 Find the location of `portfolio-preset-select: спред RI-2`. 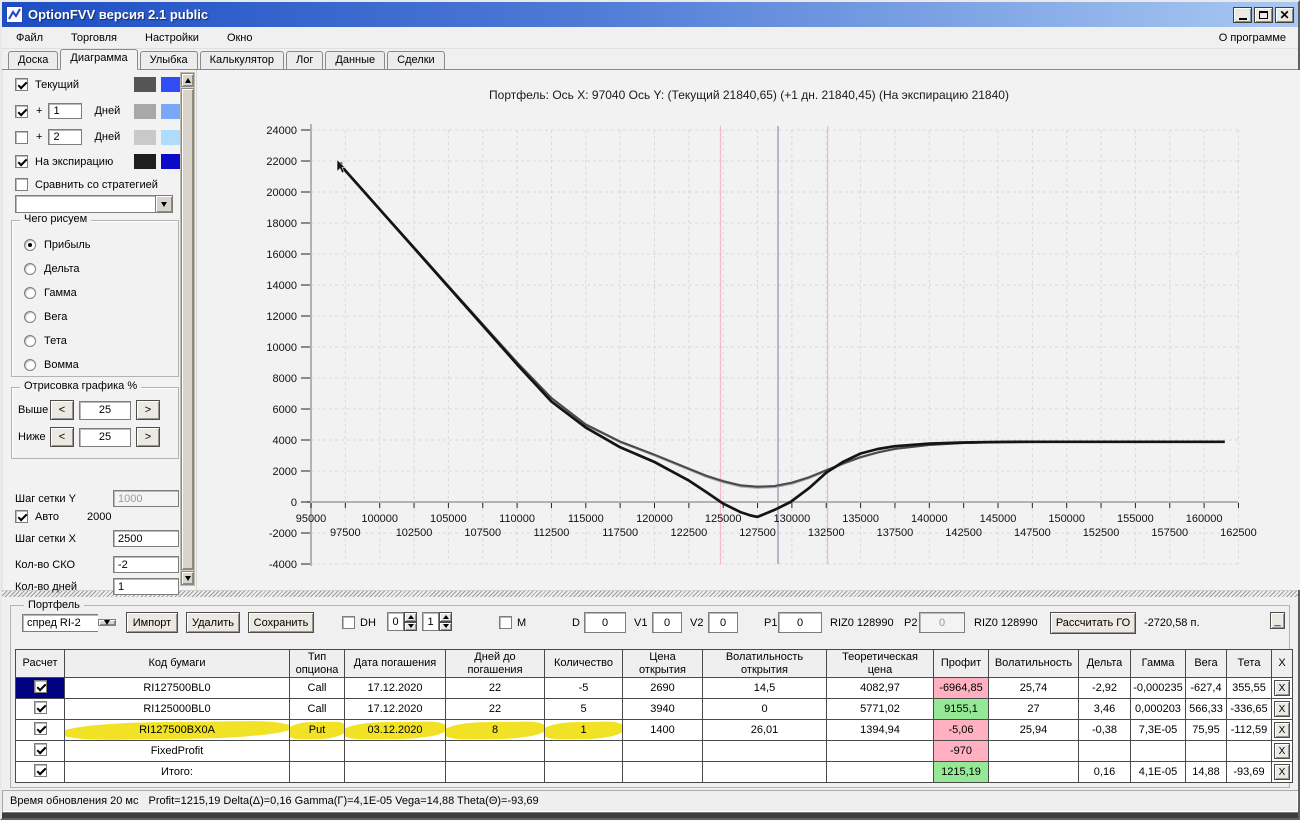

portfolio-preset-select: спред RI-2 is located at coordinates (69, 622).